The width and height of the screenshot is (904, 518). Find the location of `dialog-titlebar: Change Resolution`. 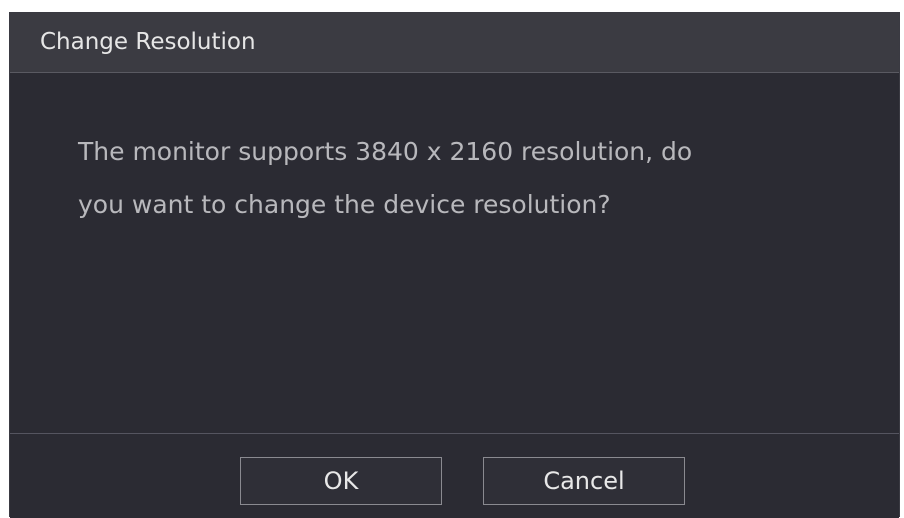

dialog-titlebar: Change Resolution is located at coordinates (454, 43).